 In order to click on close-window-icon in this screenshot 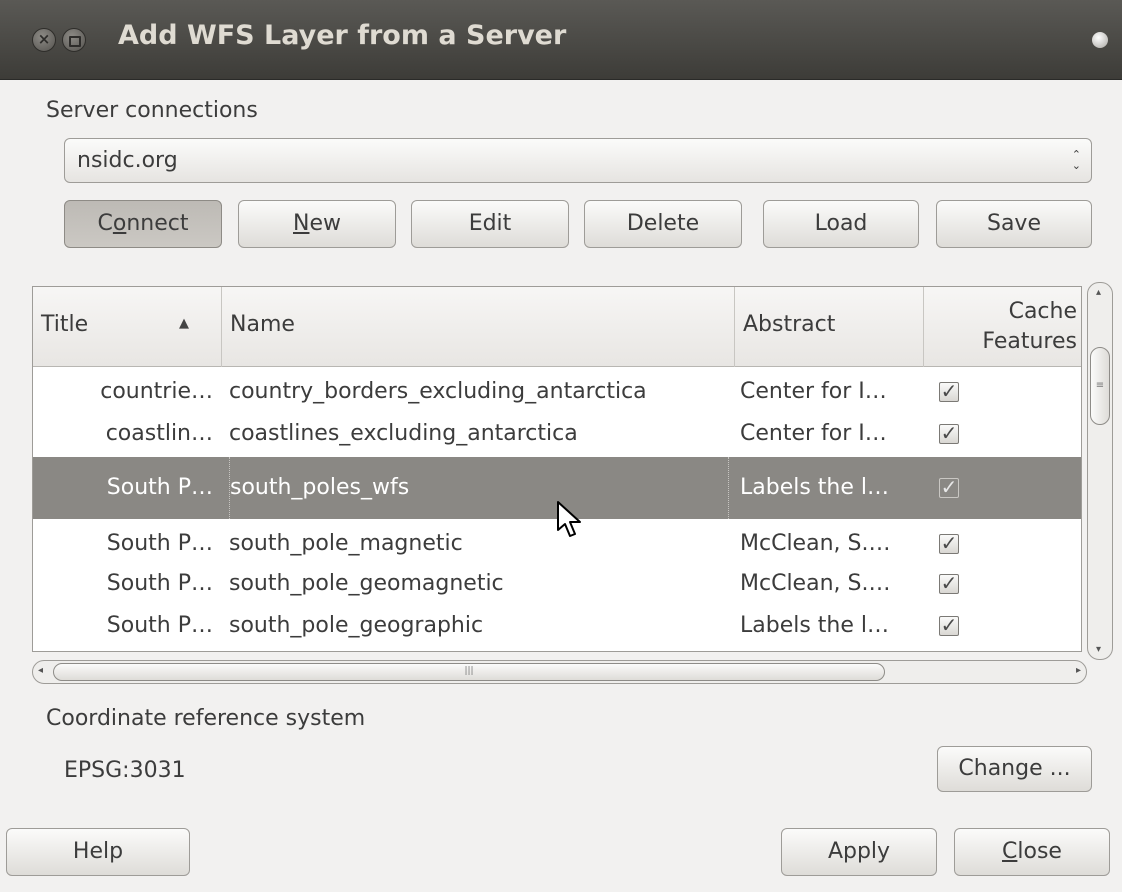, I will do `click(44, 40)`.